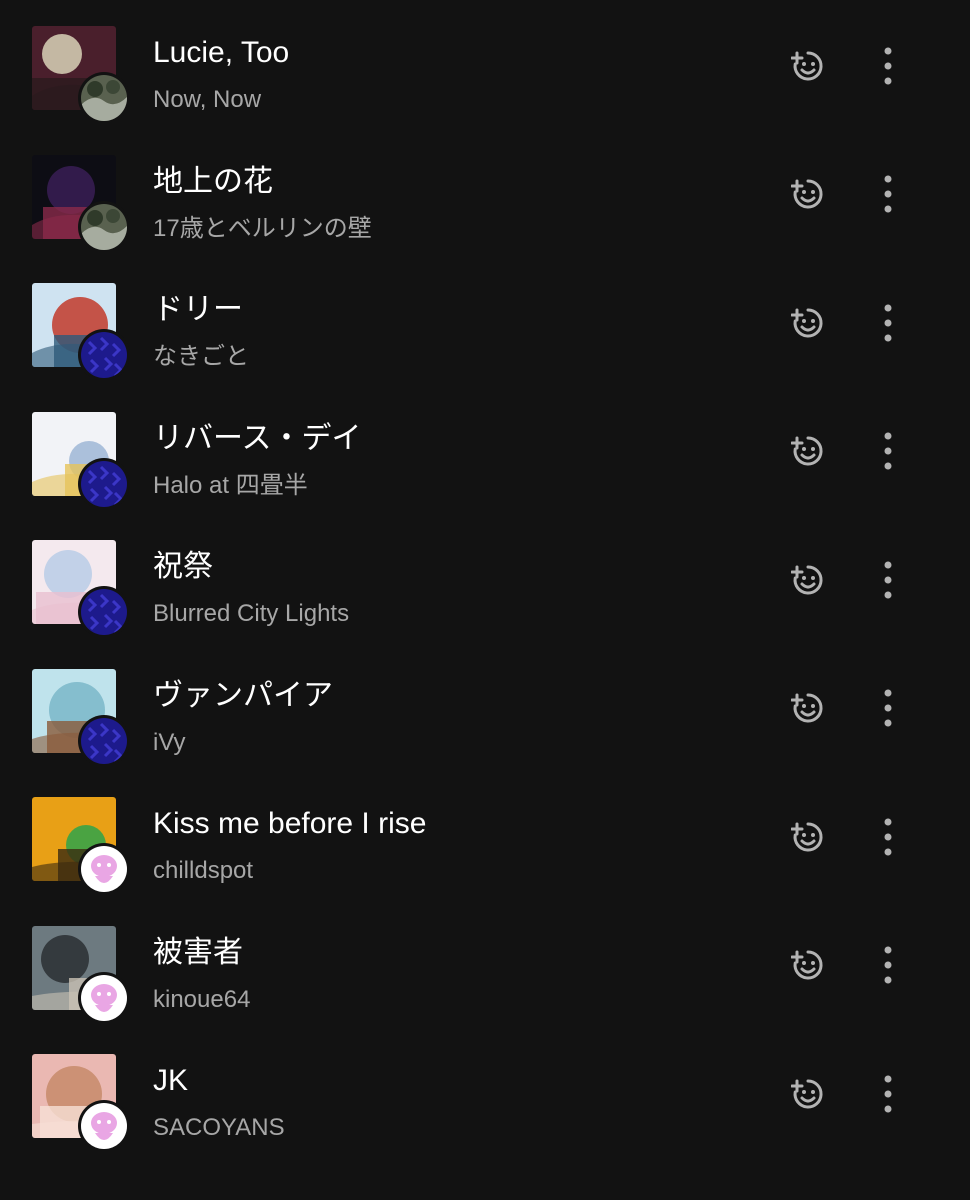 This screenshot has width=970, height=1200. I want to click on track-artist: Now, Now, so click(207, 99).